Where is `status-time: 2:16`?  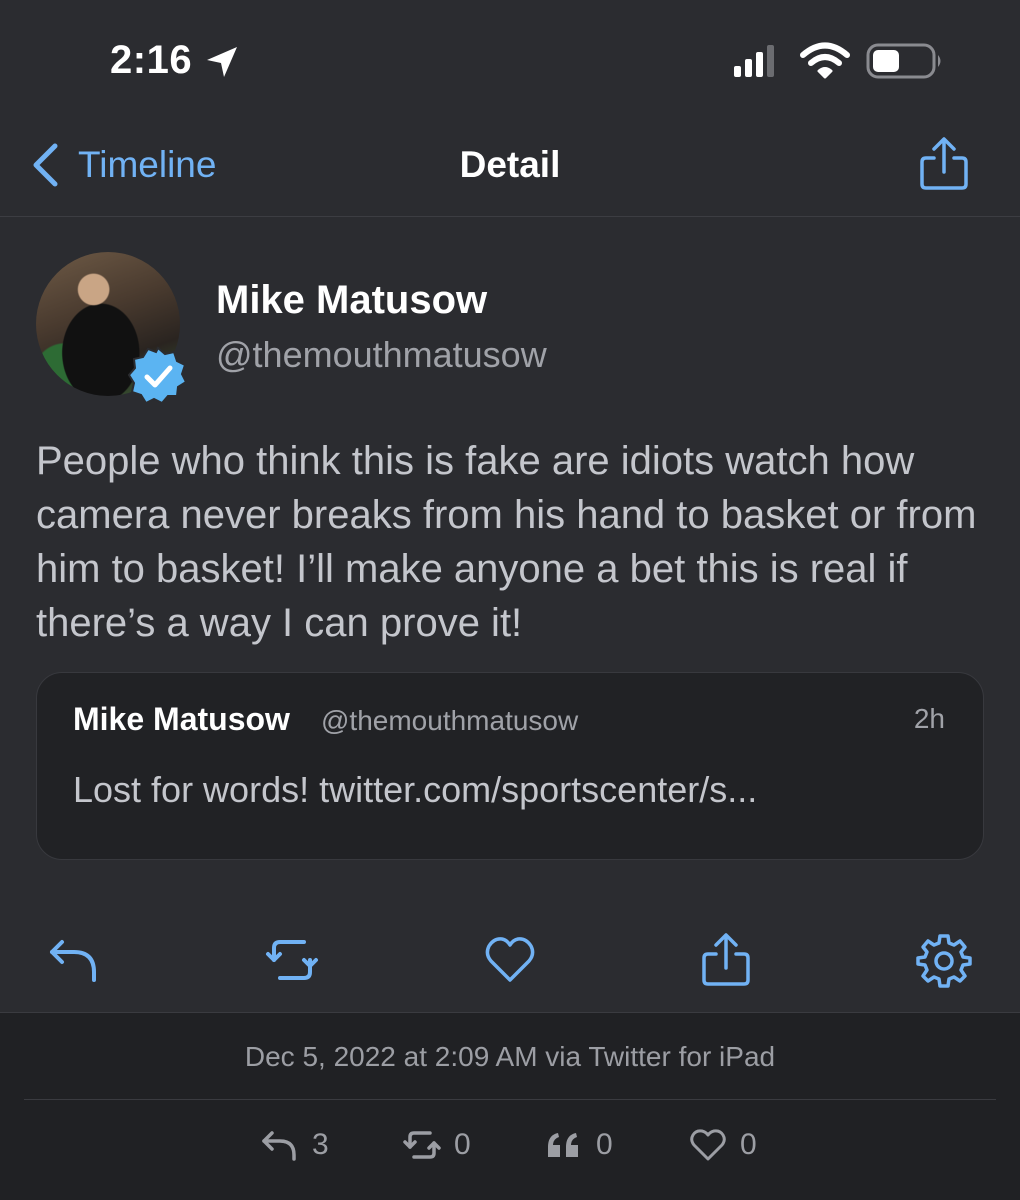 status-time: 2:16 is located at coordinates (151, 60).